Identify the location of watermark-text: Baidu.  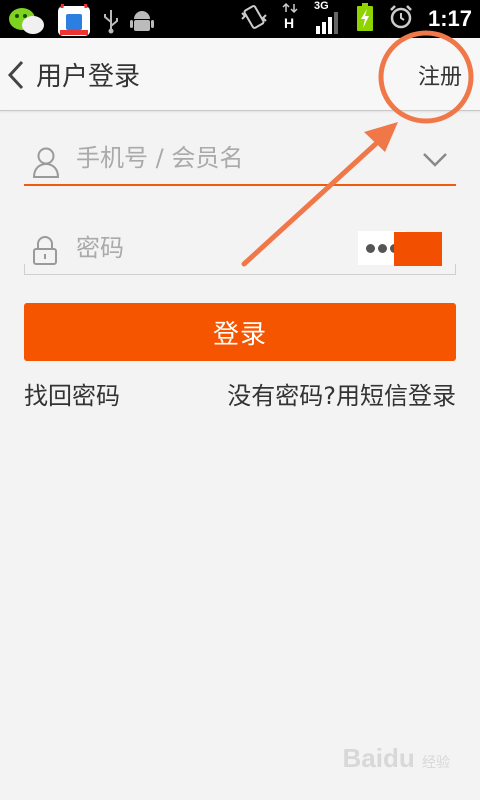
(378, 758).